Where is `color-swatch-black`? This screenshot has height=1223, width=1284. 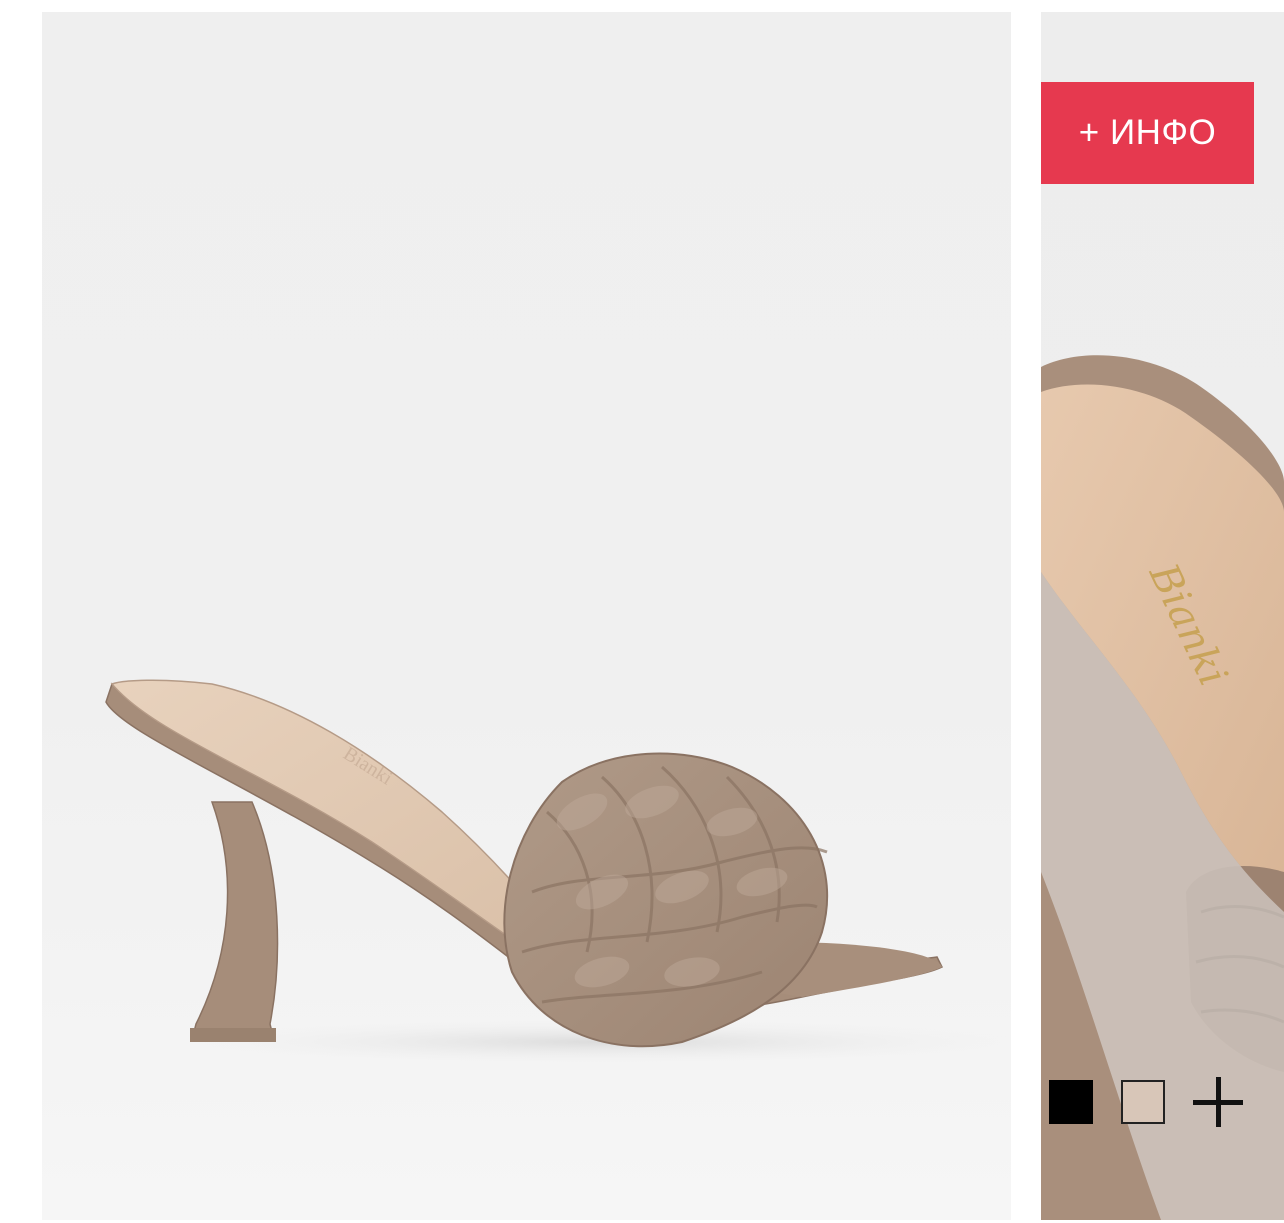 color-swatch-black is located at coordinates (1071, 1102).